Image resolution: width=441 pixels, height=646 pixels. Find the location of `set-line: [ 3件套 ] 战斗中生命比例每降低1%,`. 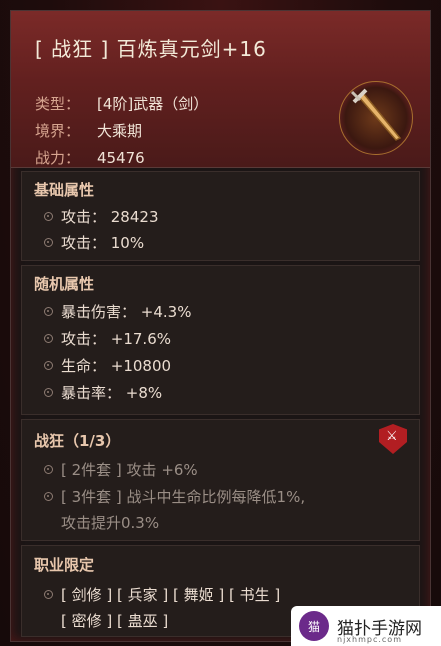

set-line: [ 3件套 ] 战斗中生命比例每降低1%, is located at coordinates (174, 496).